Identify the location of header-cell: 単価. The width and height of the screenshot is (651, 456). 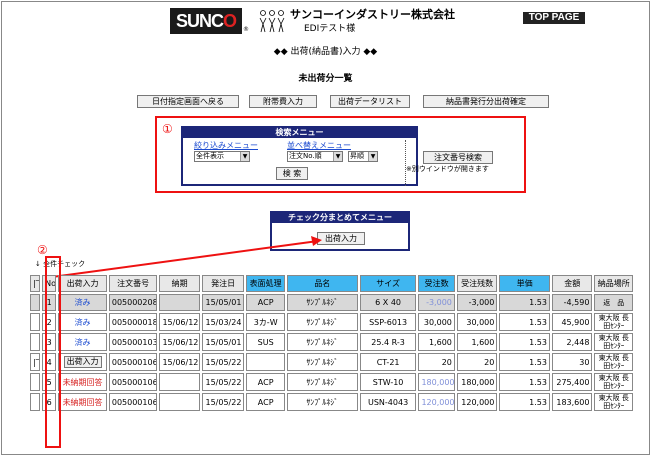
(524, 283).